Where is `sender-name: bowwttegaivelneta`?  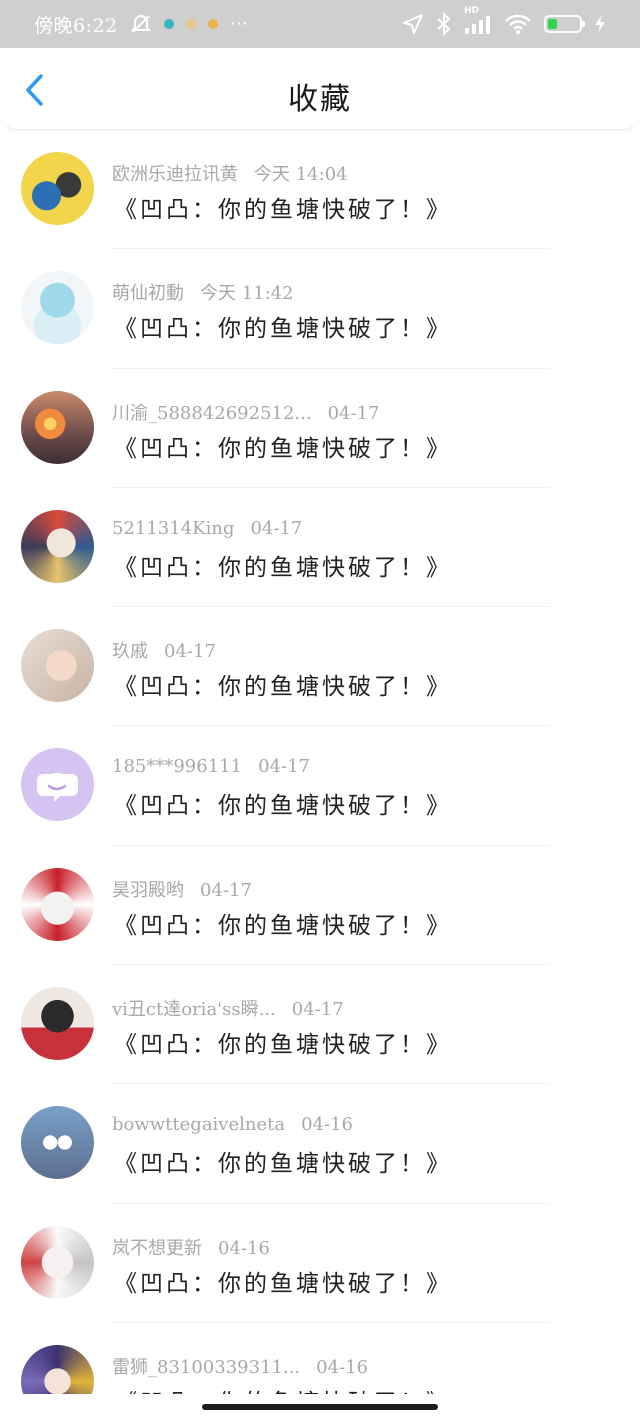 sender-name: bowwttegaivelneta is located at coordinates (199, 1125).